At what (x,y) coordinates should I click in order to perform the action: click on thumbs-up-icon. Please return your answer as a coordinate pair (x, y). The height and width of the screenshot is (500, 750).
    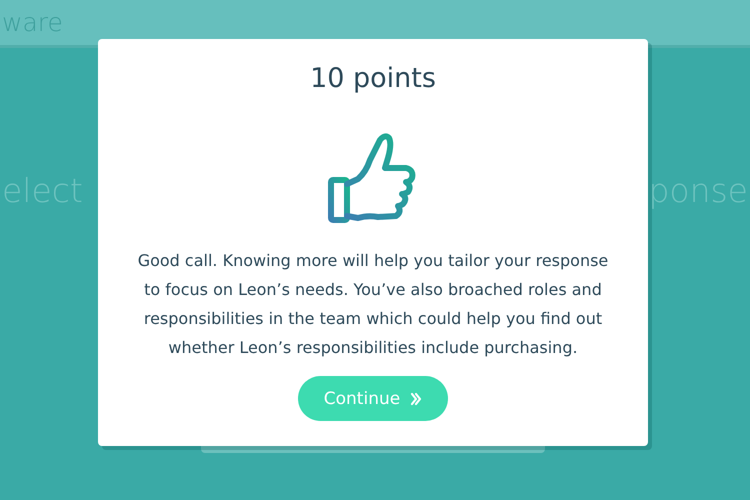
    Looking at the image, I should click on (373, 178).